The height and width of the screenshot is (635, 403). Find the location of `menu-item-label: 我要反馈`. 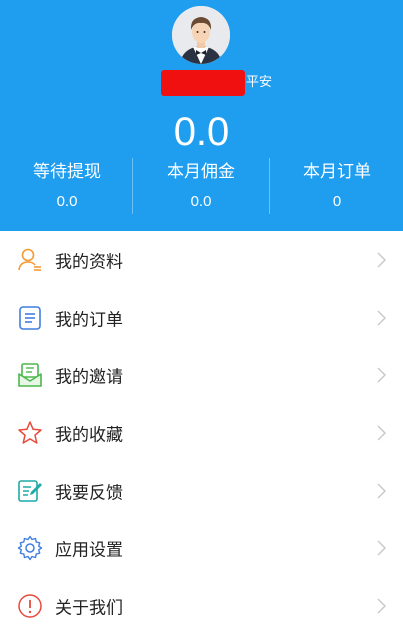

menu-item-label: 我要反馈 is located at coordinates (89, 493).